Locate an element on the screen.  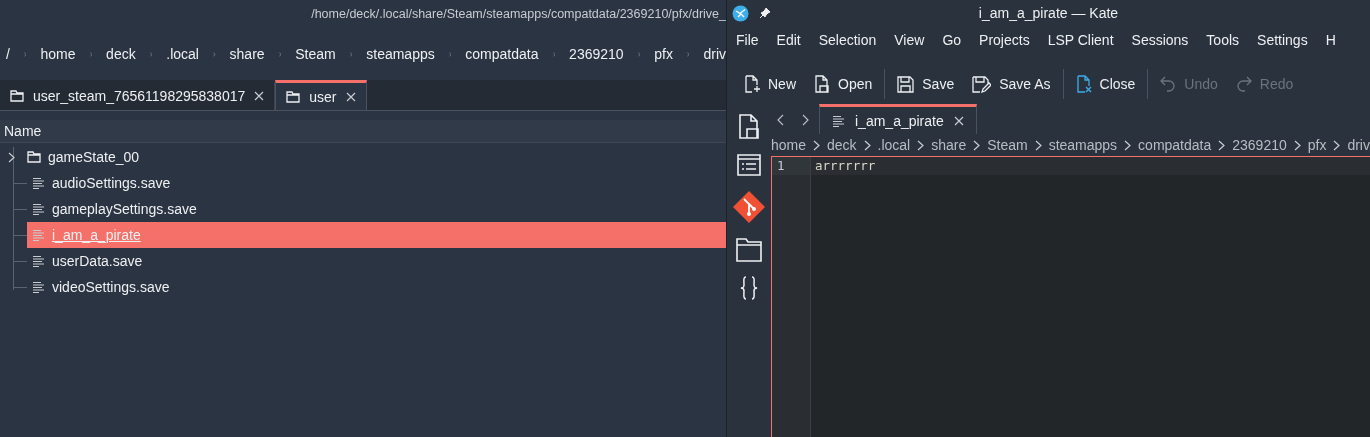
save-icon is located at coordinates (906, 84).